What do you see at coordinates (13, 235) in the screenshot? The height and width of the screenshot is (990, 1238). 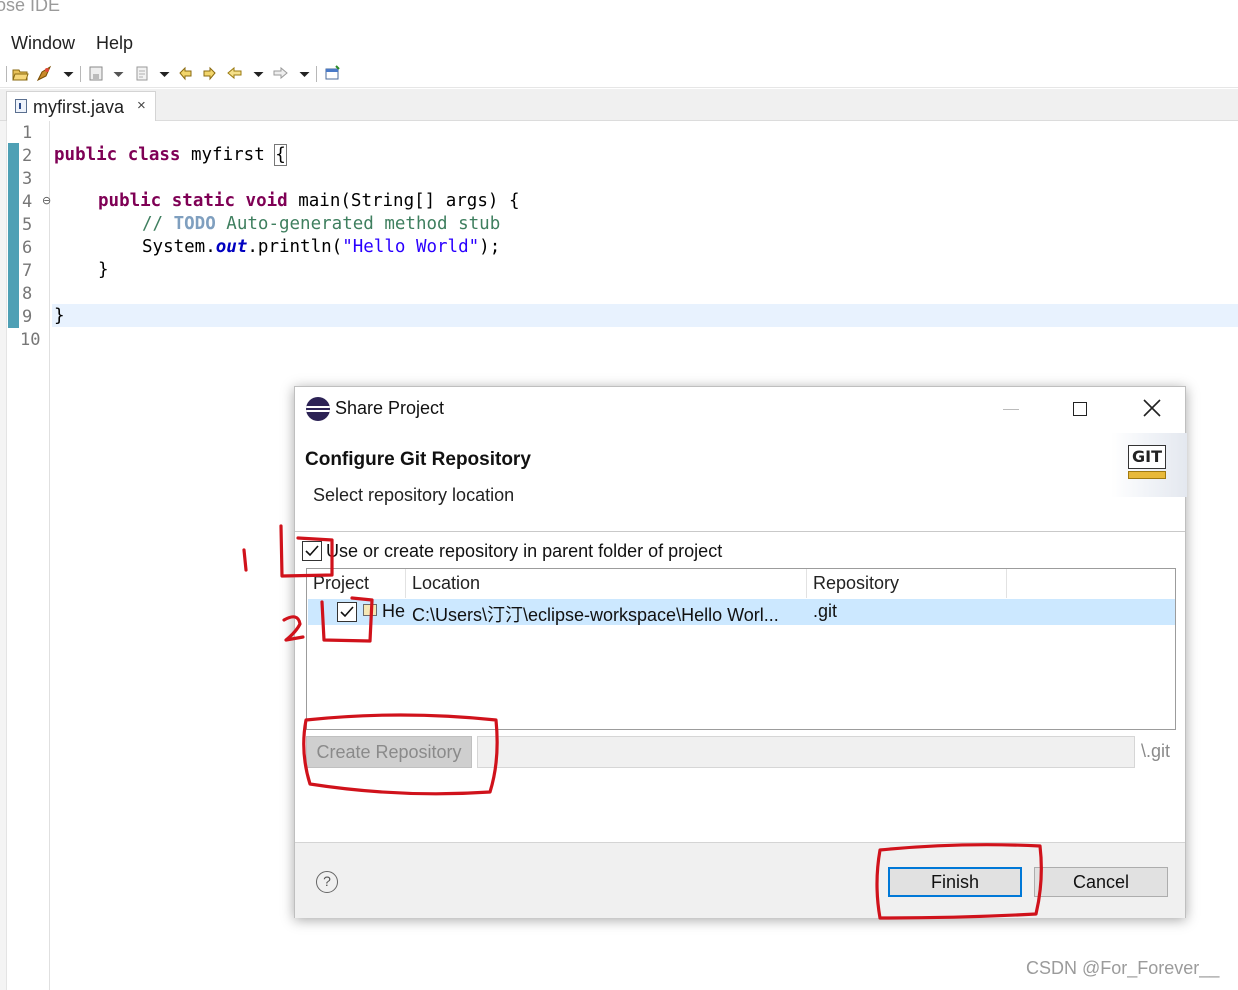 I see `quick-diff-marker` at bounding box center [13, 235].